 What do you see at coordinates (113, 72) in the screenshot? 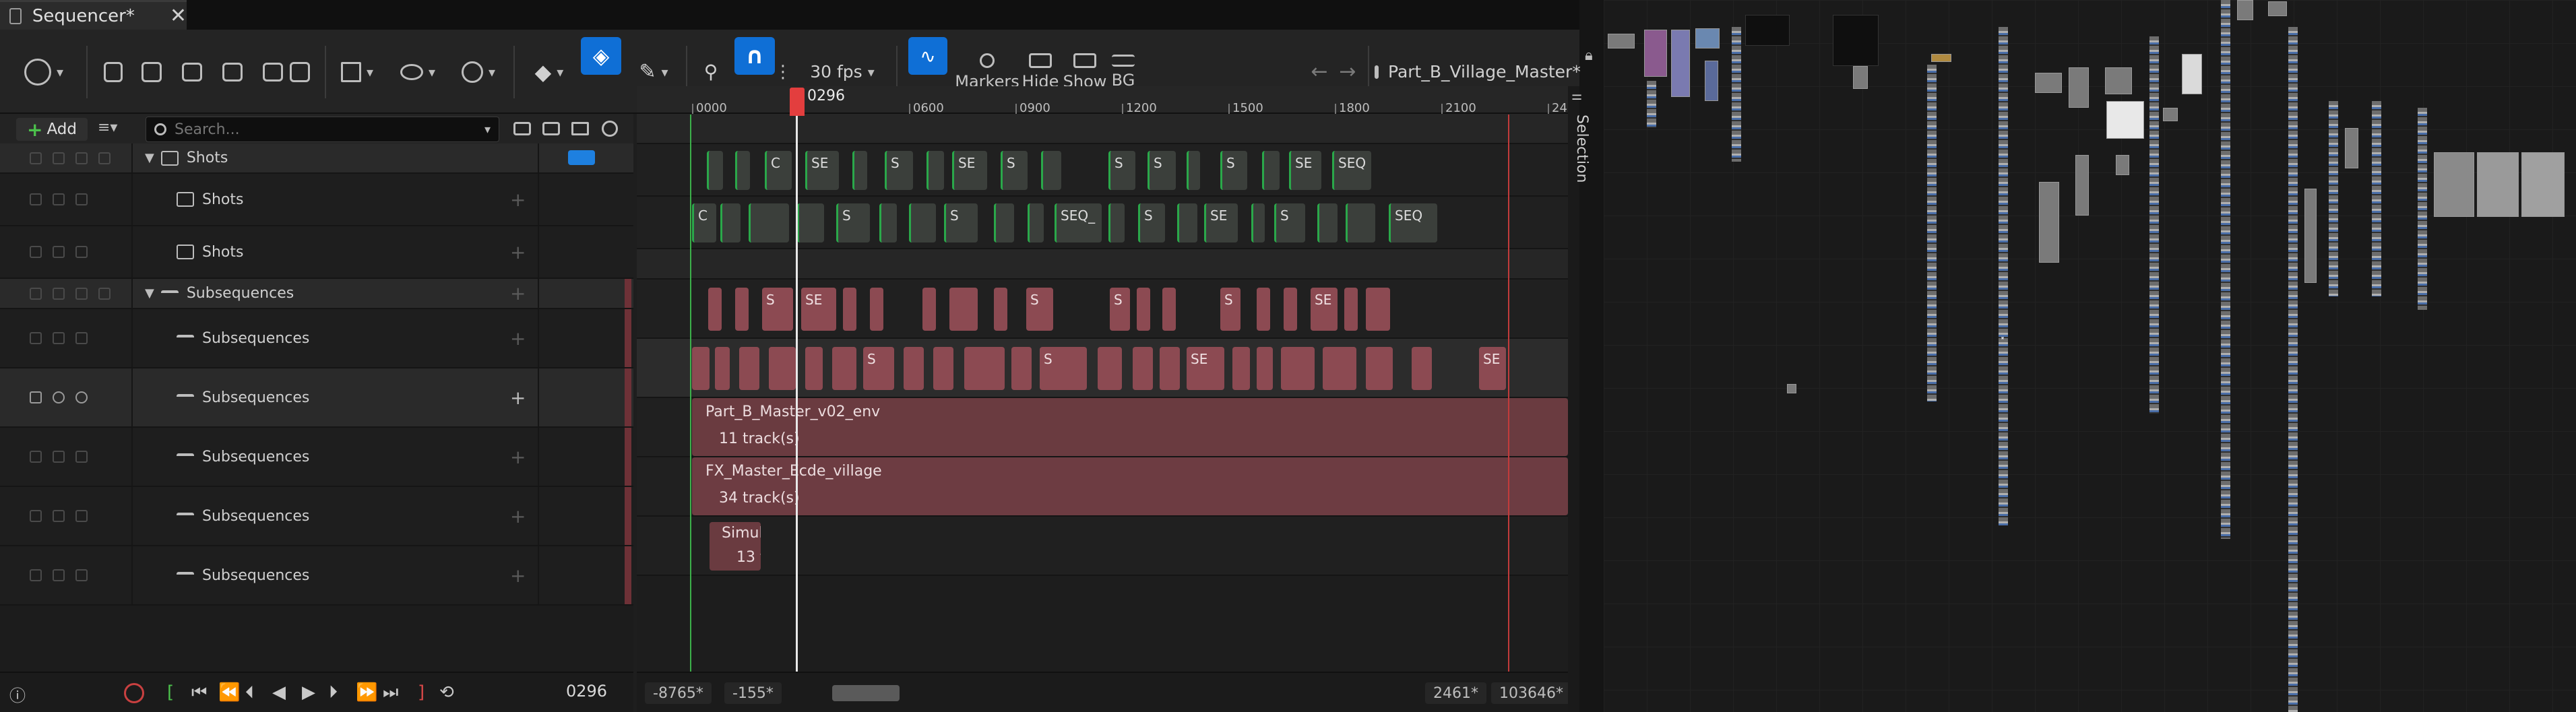
I see `save-button` at bounding box center [113, 72].